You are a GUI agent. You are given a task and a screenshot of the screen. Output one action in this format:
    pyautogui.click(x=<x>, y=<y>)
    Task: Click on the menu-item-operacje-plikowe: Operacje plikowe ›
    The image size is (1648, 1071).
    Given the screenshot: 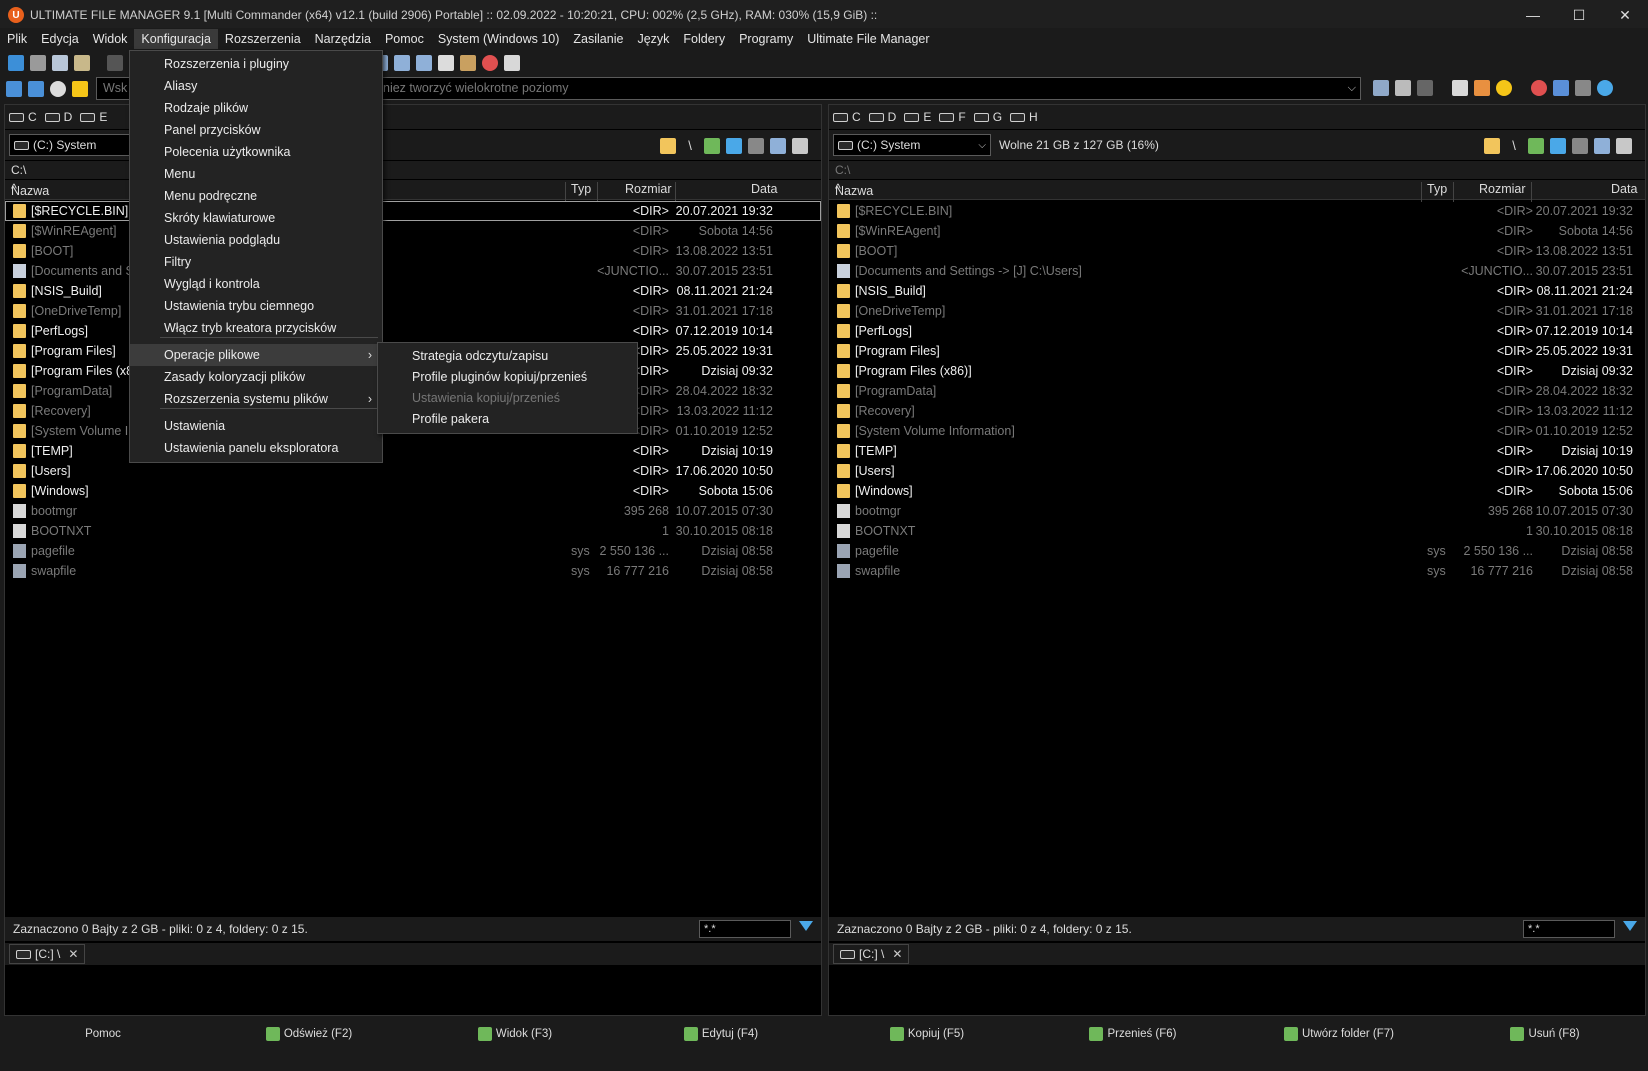 What is the action you would take?
    pyautogui.click(x=256, y=355)
    